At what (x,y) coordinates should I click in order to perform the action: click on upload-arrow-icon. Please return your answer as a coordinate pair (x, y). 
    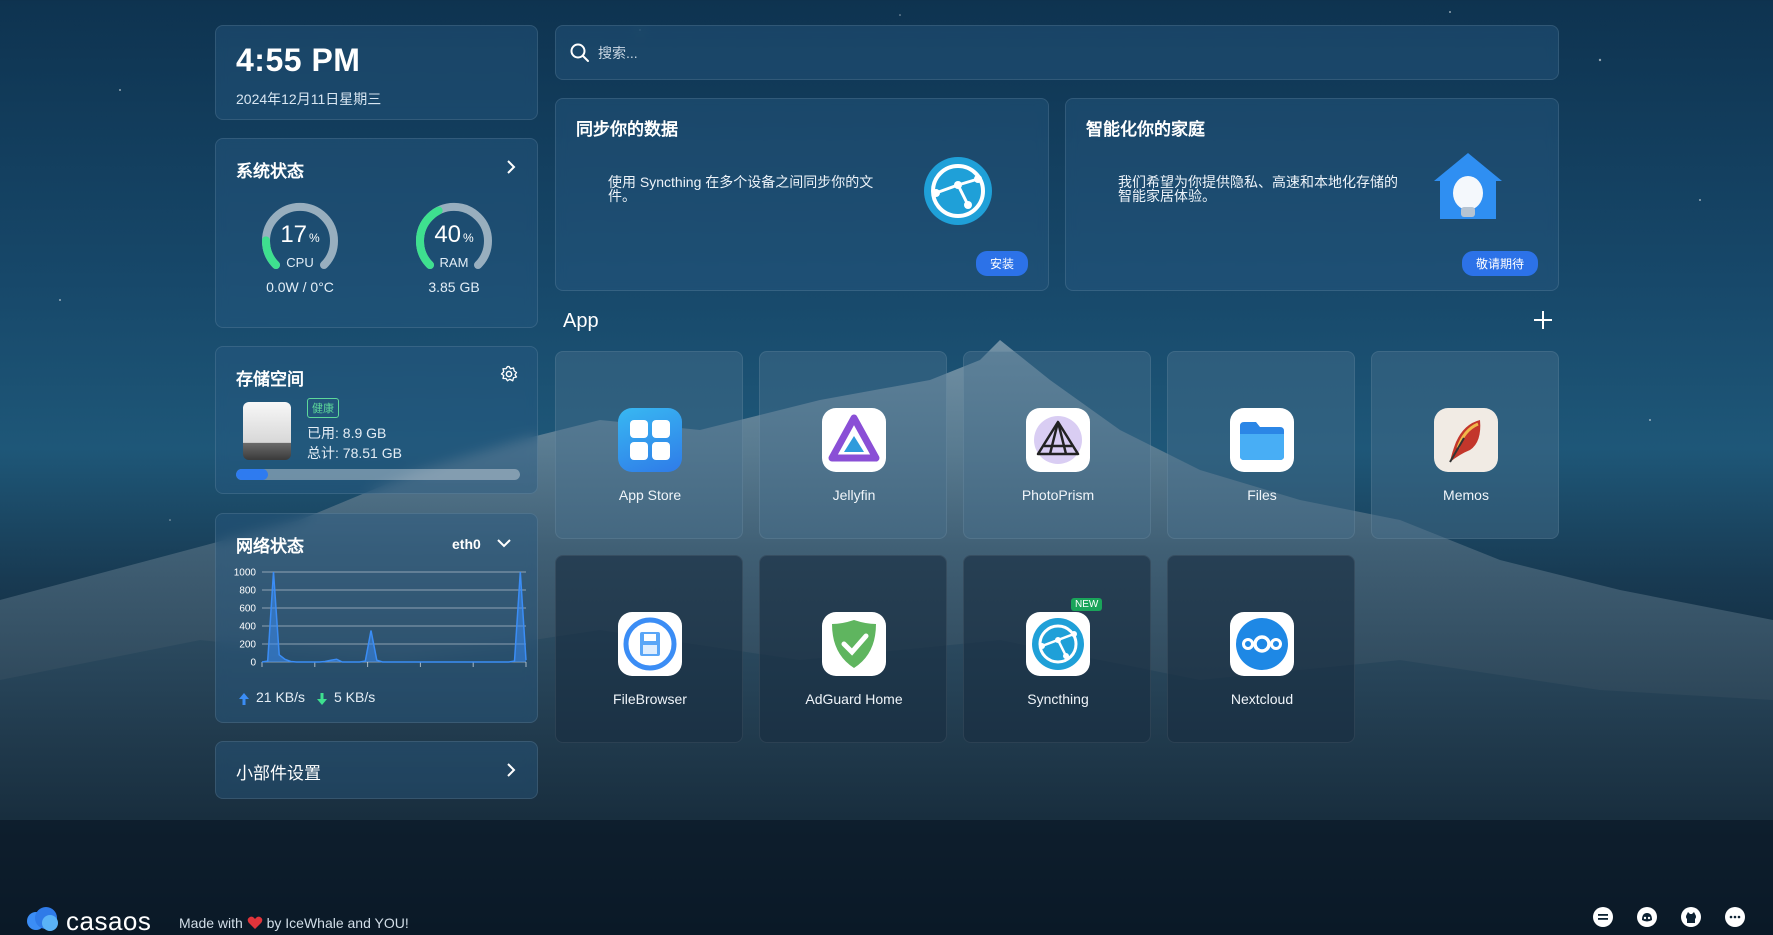
    Looking at the image, I should click on (244, 699).